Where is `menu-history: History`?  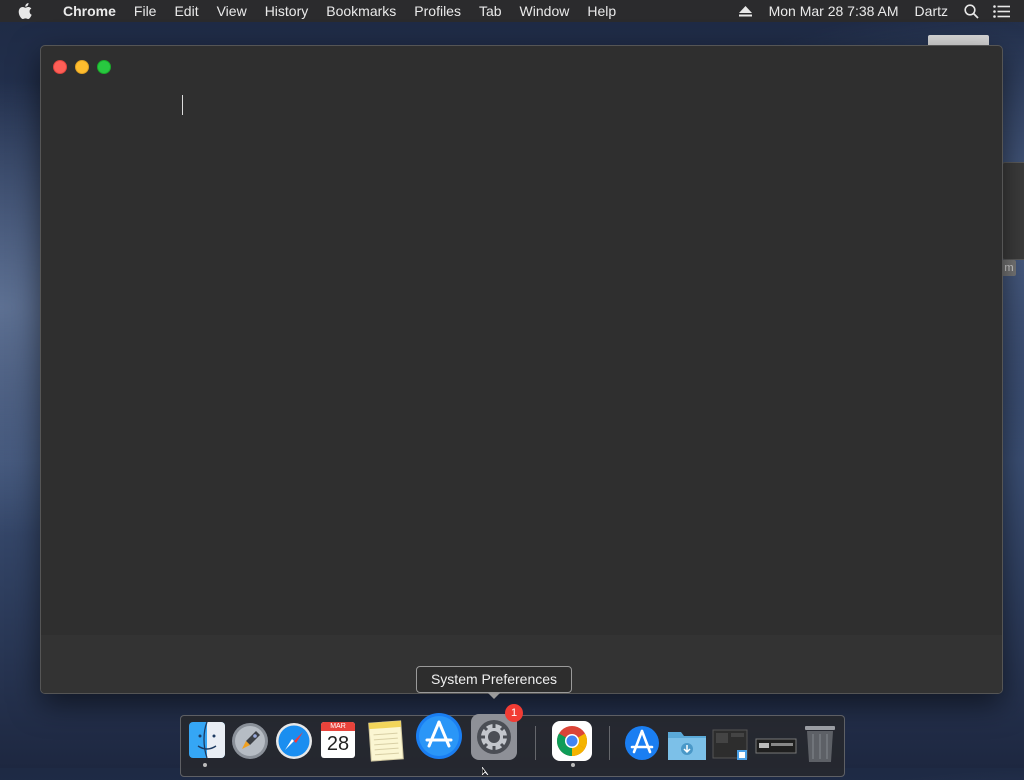 menu-history: History is located at coordinates (287, 11).